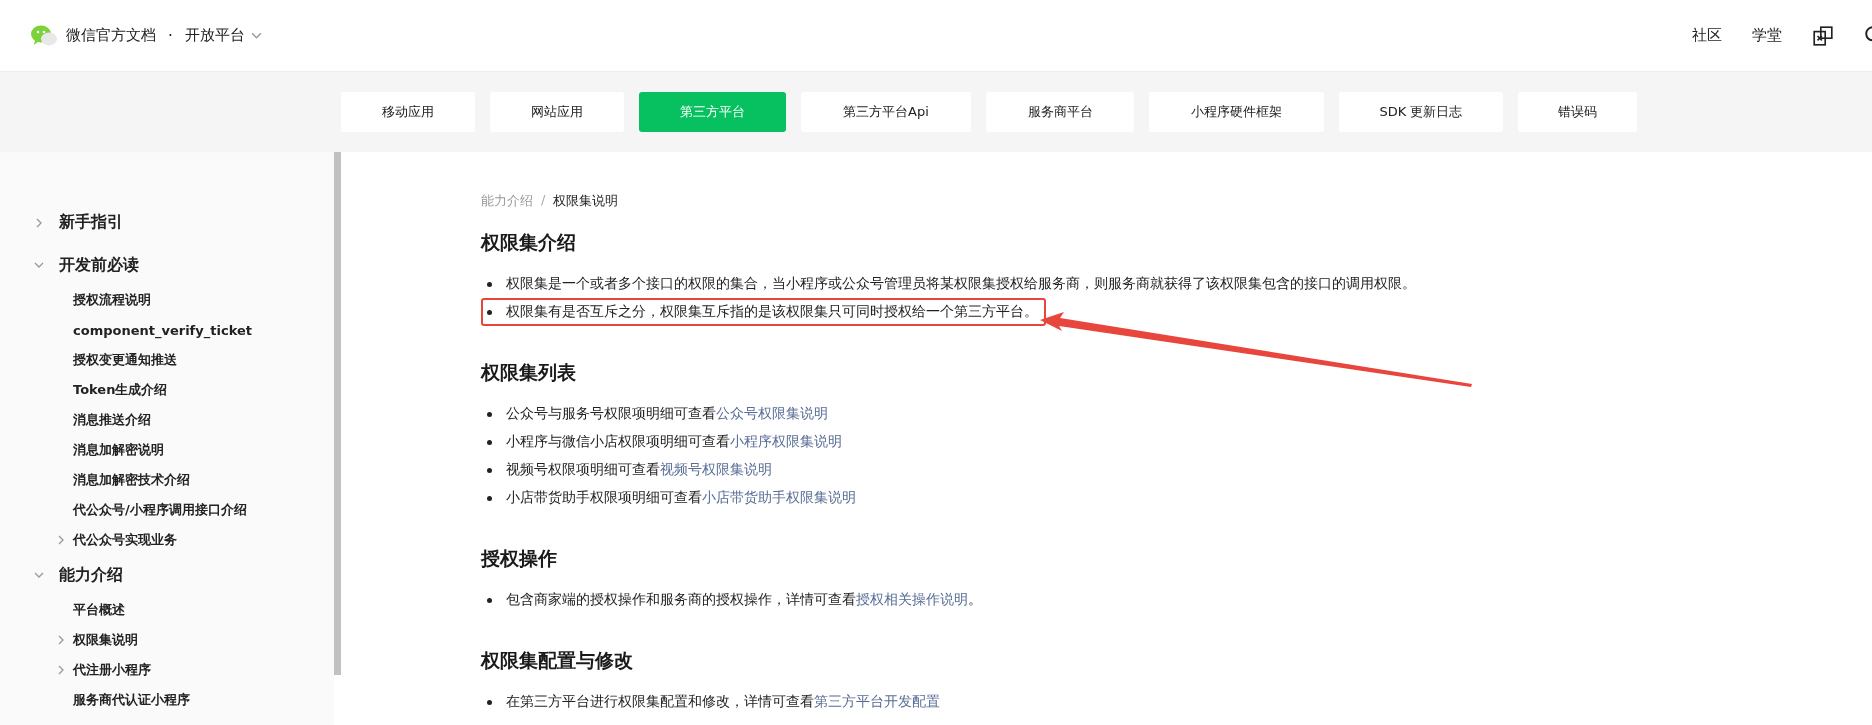 The height and width of the screenshot is (725, 1872). Describe the element at coordinates (44, 35) in the screenshot. I see `chat-bubbles-logo-icon` at that location.